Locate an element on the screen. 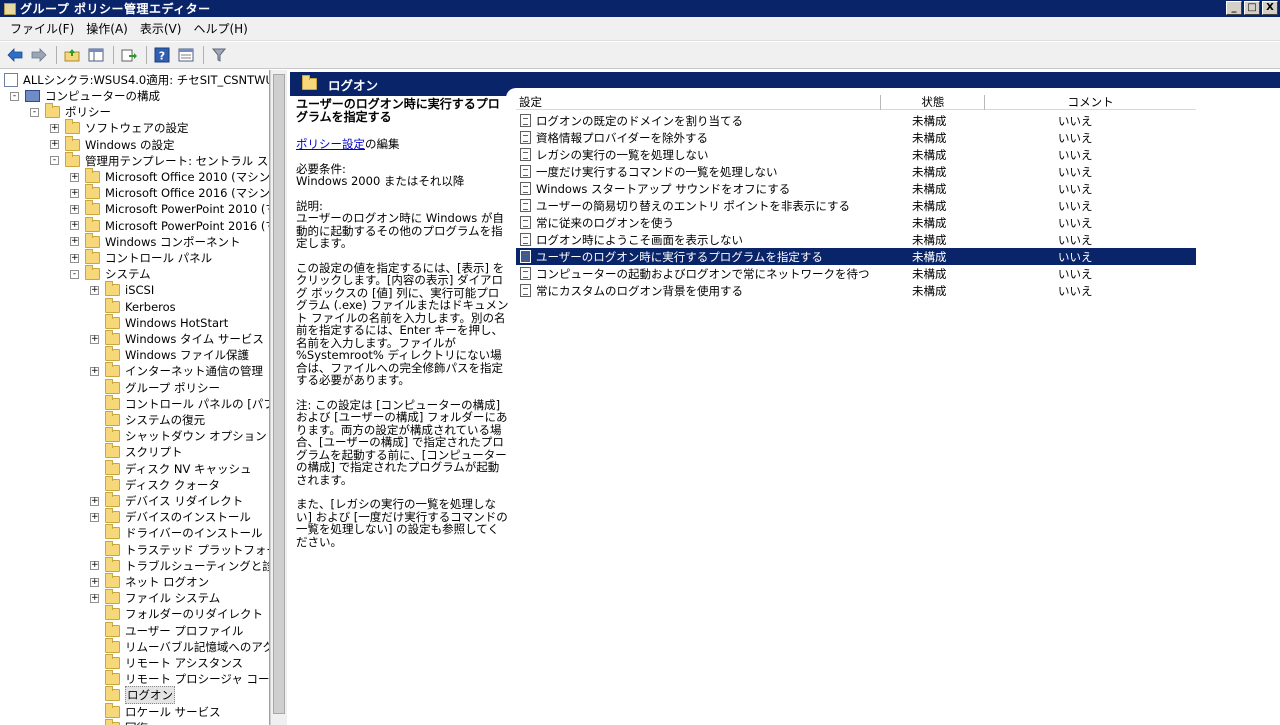 The height and width of the screenshot is (725, 1280). list-item: 一度だけ実行するコマンドの一覧を処理しない 未構成 いいえ is located at coordinates (856, 171).